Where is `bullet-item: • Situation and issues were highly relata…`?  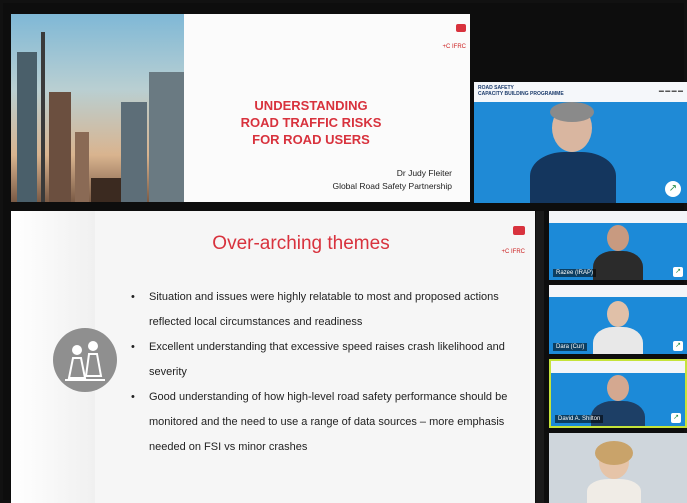 bullet-item: • Situation and issues were highly relata… is located at coordinates (315, 309).